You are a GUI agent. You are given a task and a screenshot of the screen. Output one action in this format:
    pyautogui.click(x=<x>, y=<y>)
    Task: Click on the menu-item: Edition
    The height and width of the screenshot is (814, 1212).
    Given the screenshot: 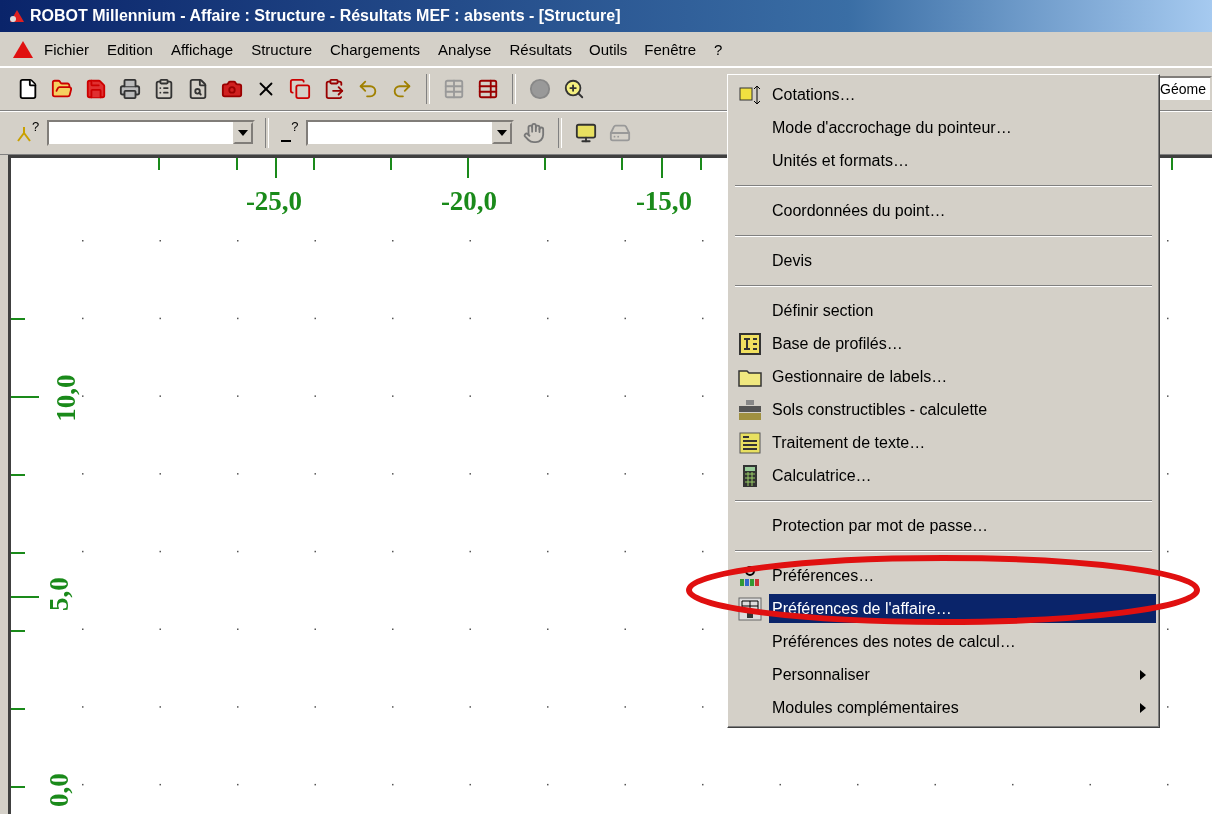 What is the action you would take?
    pyautogui.click(x=130, y=49)
    